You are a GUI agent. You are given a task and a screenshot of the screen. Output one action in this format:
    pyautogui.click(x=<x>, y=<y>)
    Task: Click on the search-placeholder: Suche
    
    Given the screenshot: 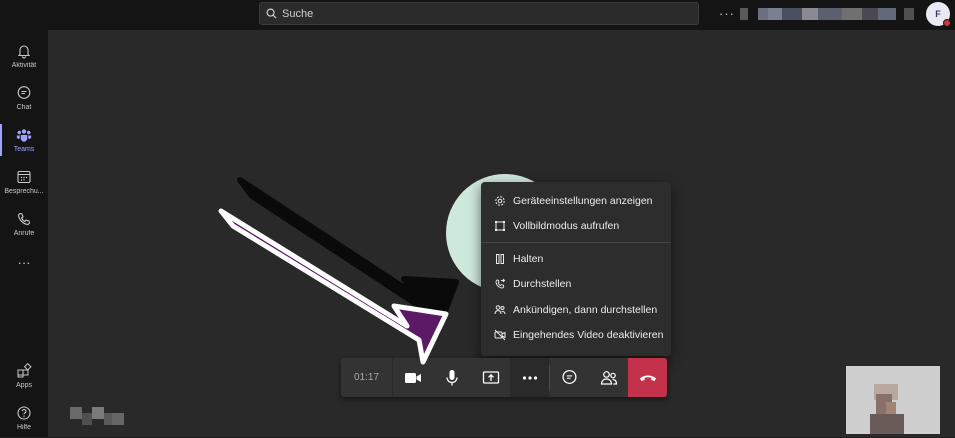 What is the action you would take?
    pyautogui.click(x=298, y=13)
    